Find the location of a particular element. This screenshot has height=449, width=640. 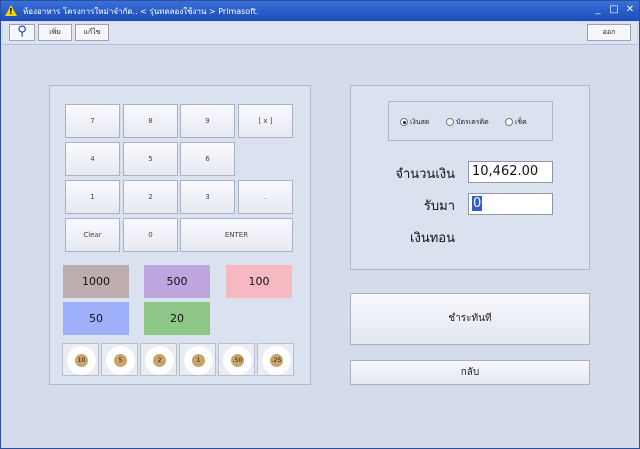

key-clear: Clear is located at coordinates (92, 235).